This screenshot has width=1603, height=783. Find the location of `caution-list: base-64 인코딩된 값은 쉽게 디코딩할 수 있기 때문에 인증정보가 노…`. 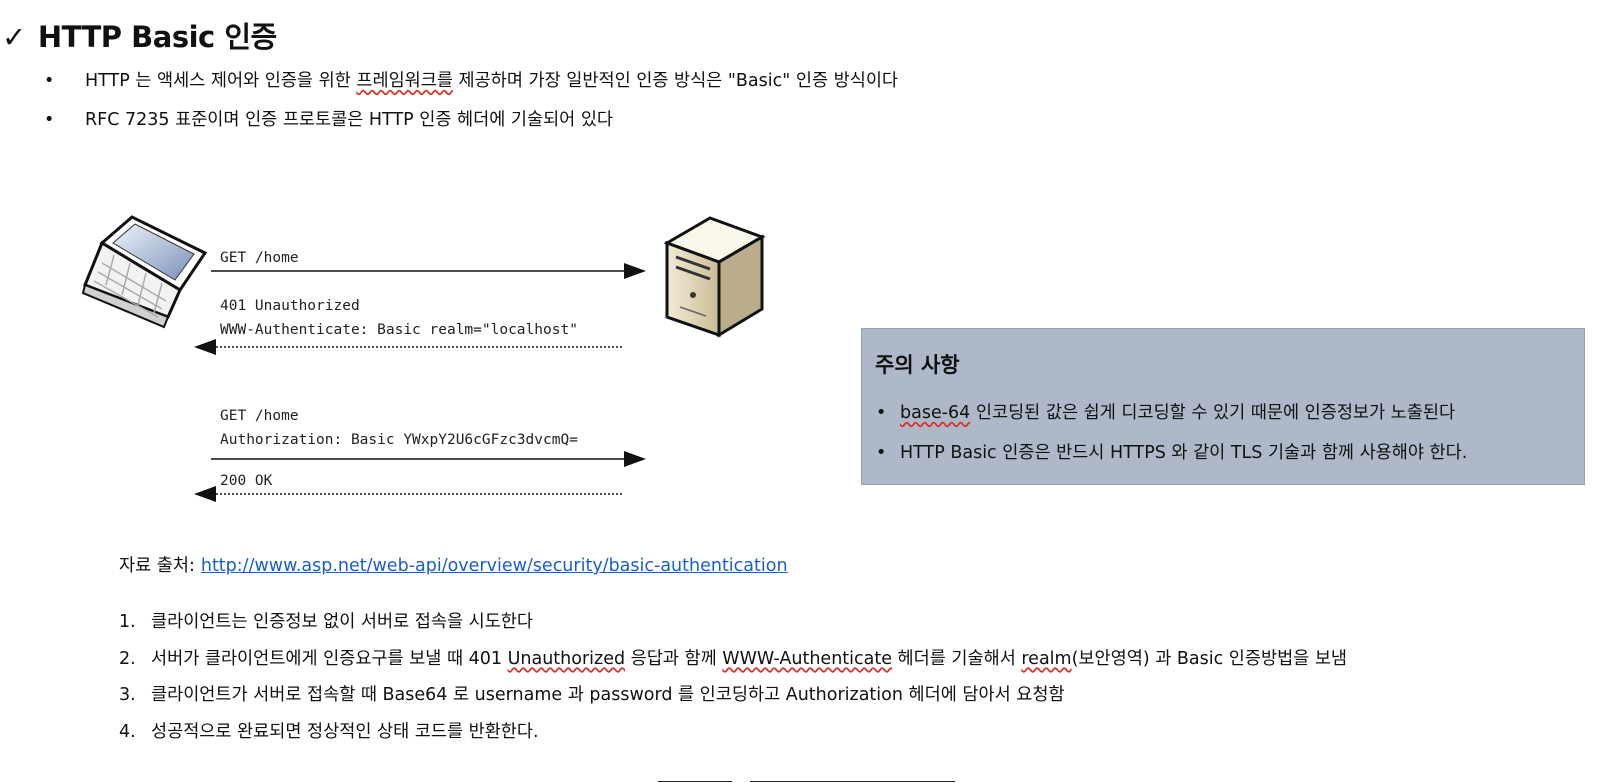

caution-list: base-64 인코딩된 값은 쉽게 디코딩할 수 있기 때문에 인증정보가 노… is located at coordinates (1164, 433).